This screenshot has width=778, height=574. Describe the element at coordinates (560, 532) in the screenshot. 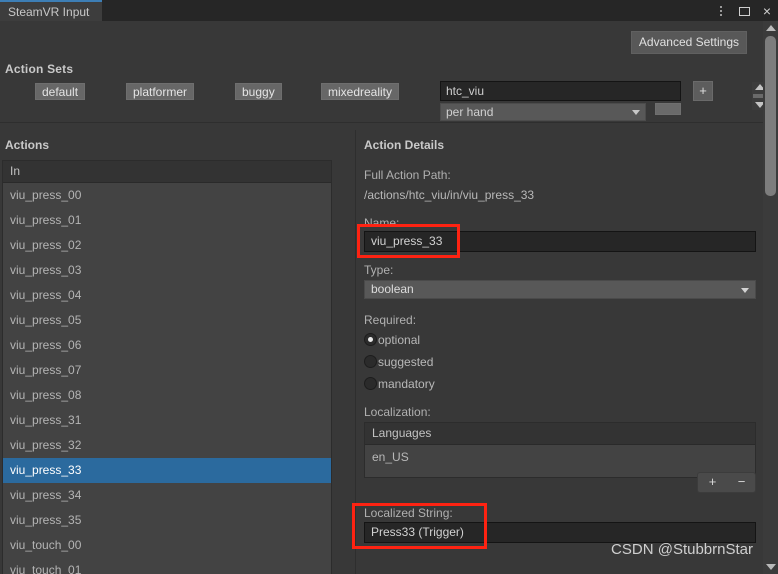

I see `localized-string-input: Press33 (Trigger)` at that location.